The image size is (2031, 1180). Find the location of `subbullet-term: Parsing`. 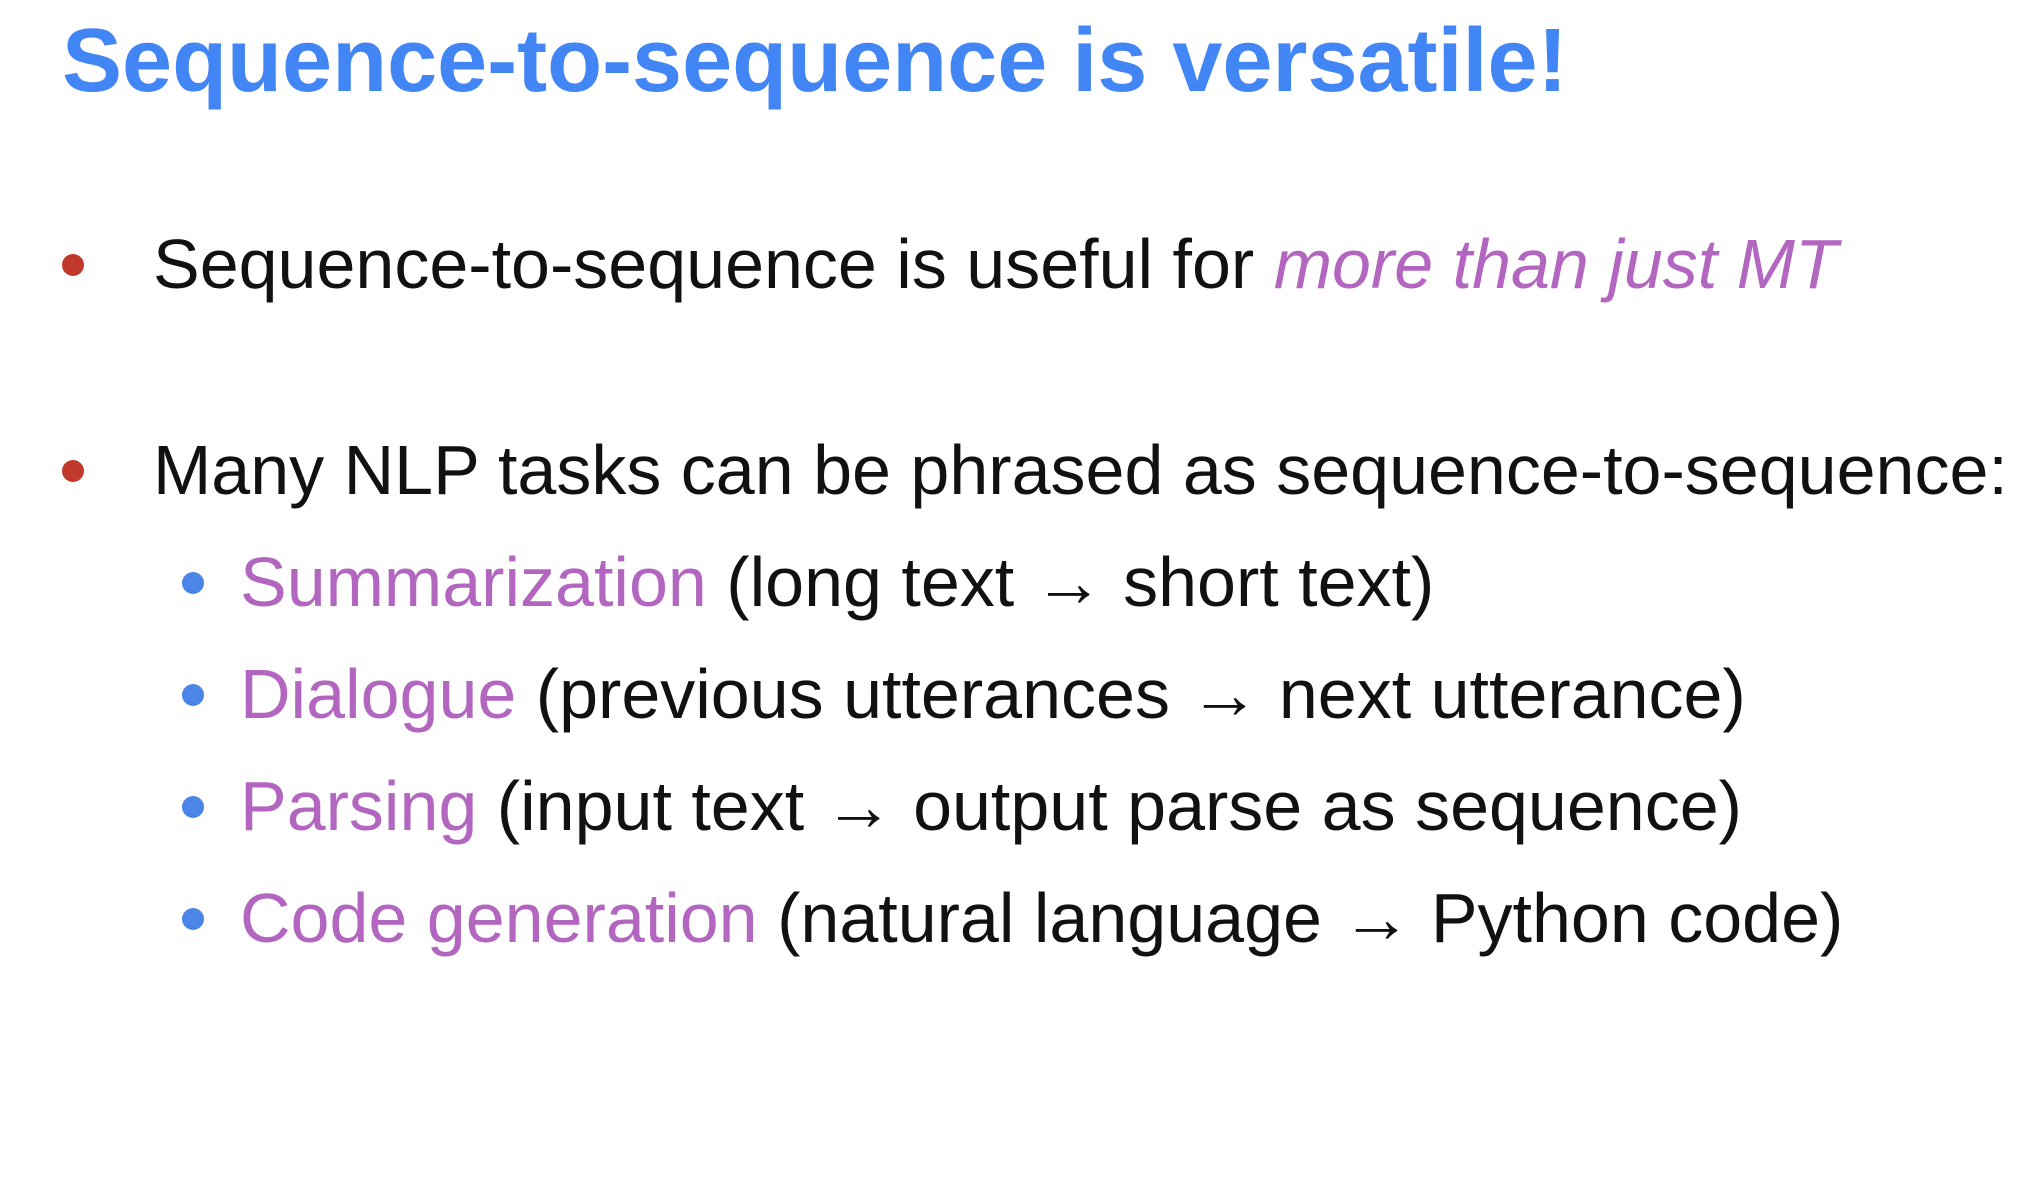

subbullet-term: Parsing is located at coordinates (359, 806).